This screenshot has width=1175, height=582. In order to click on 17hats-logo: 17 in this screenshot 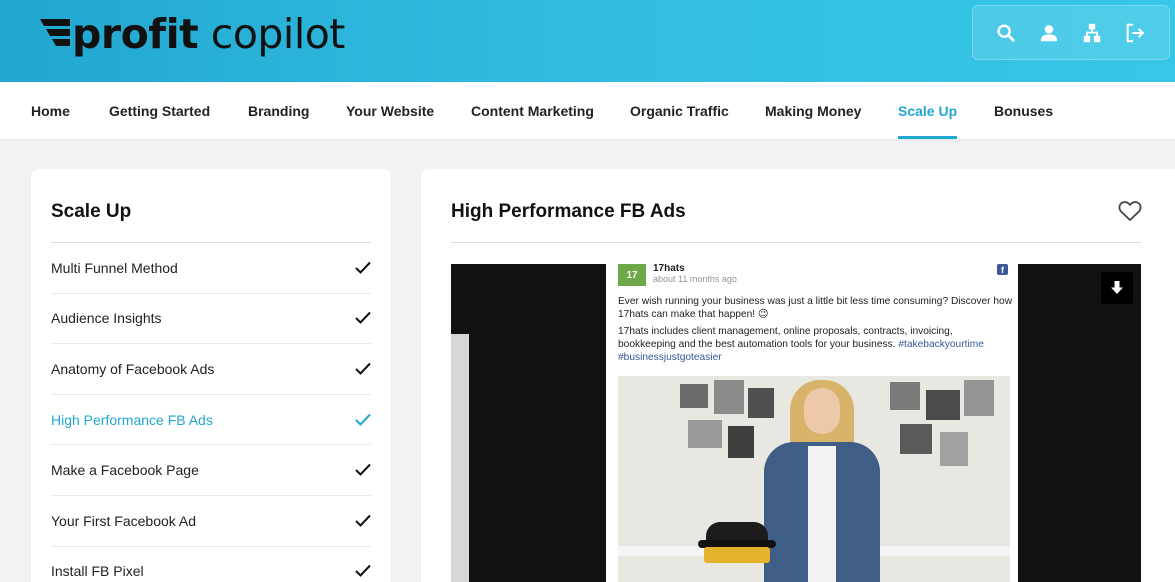, I will do `click(632, 275)`.